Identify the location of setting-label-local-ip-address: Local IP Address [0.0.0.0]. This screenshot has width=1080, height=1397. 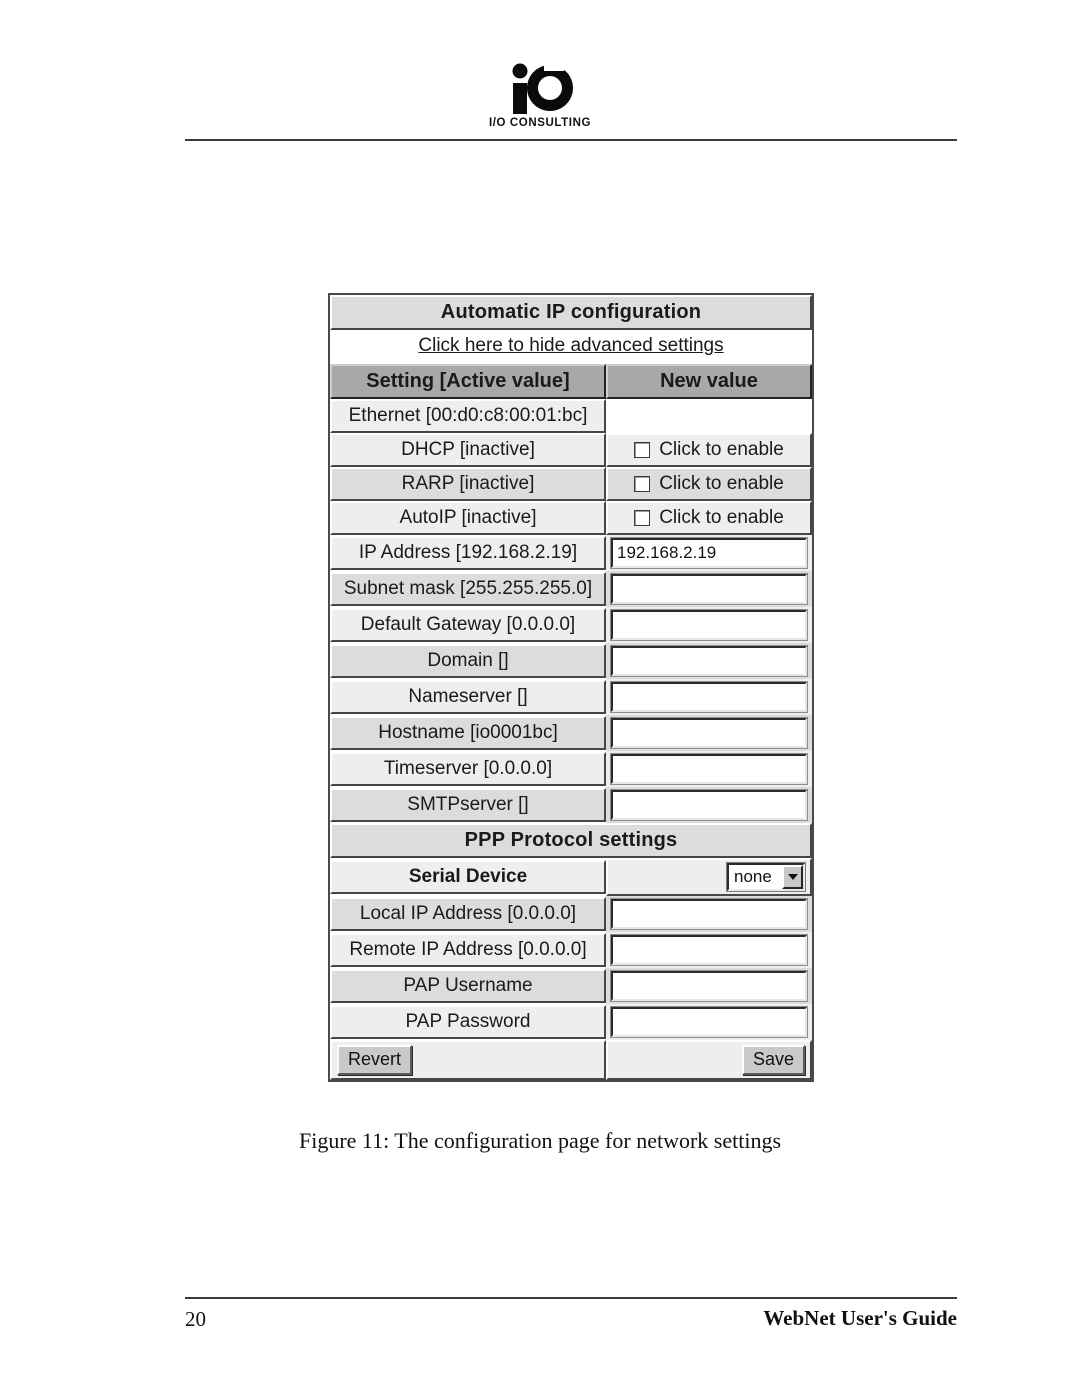
(468, 914).